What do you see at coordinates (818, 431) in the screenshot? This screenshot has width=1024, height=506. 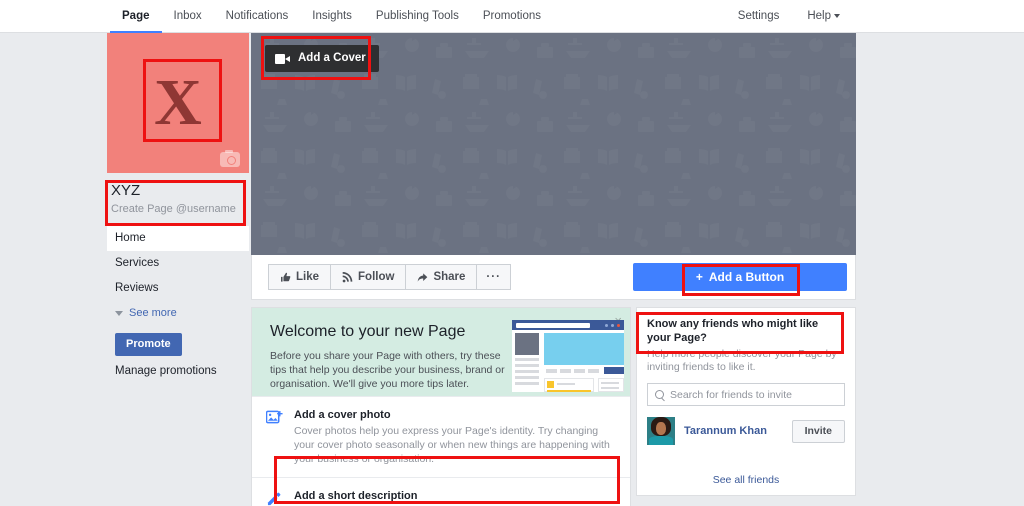 I see `invite-button: Invite` at bounding box center [818, 431].